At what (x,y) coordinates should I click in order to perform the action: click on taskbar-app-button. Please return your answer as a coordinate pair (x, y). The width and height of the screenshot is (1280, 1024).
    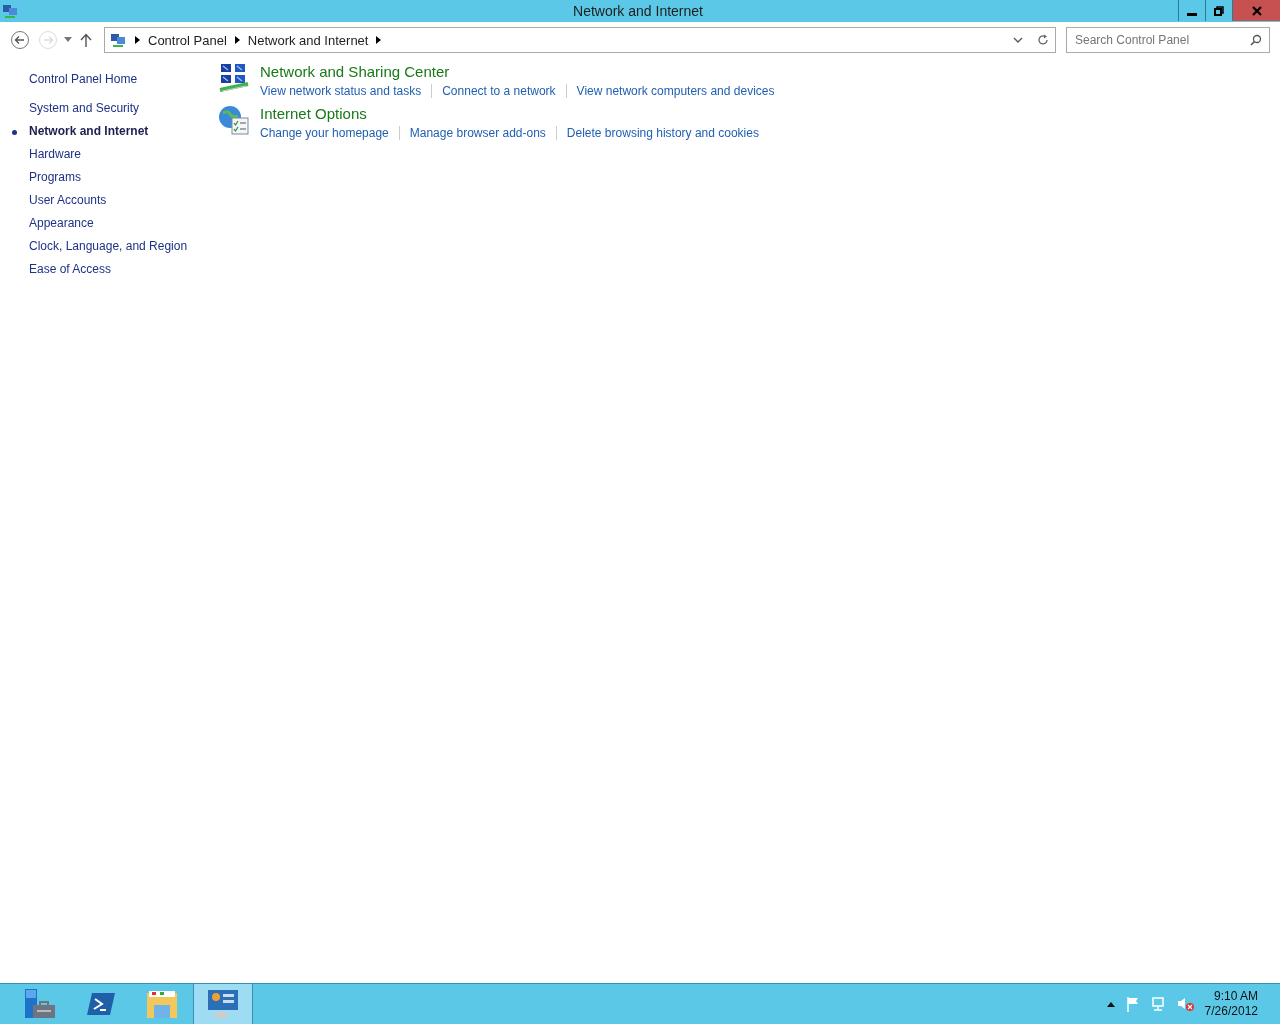
    Looking at the image, I should click on (223, 1004).